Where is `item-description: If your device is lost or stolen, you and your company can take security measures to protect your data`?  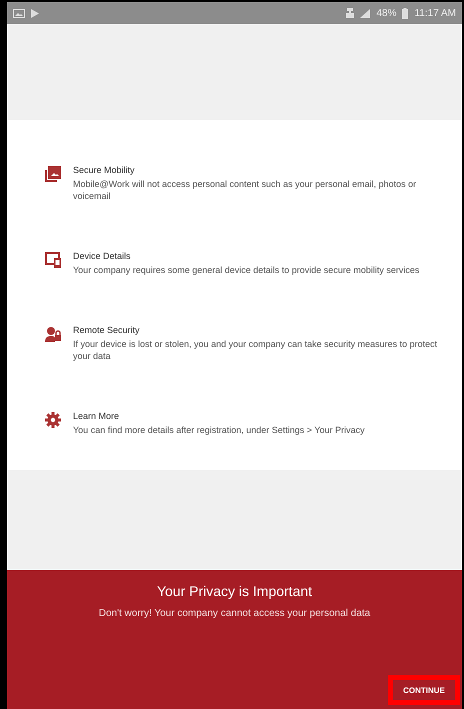
item-description: If your device is lost or stolen, you and your company can take security measures to protect your data is located at coordinates (255, 350).